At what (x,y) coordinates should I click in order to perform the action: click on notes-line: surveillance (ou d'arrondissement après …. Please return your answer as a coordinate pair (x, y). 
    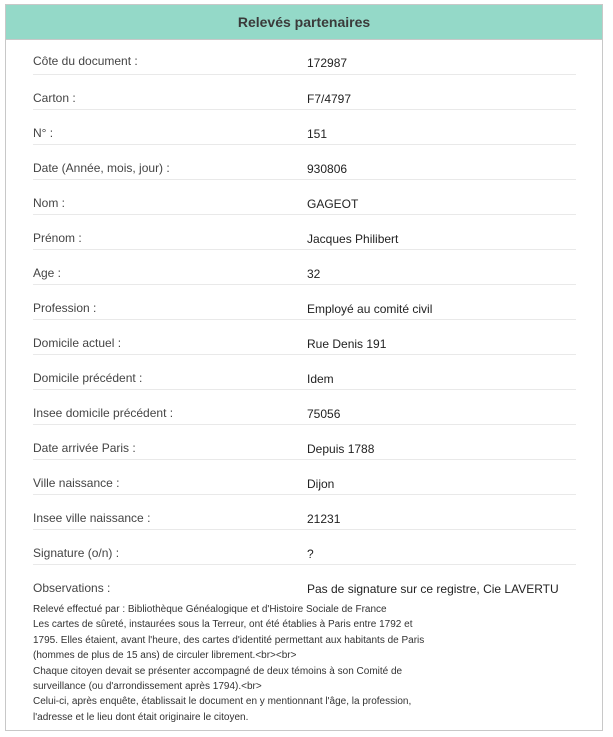
    Looking at the image, I should click on (147, 687).